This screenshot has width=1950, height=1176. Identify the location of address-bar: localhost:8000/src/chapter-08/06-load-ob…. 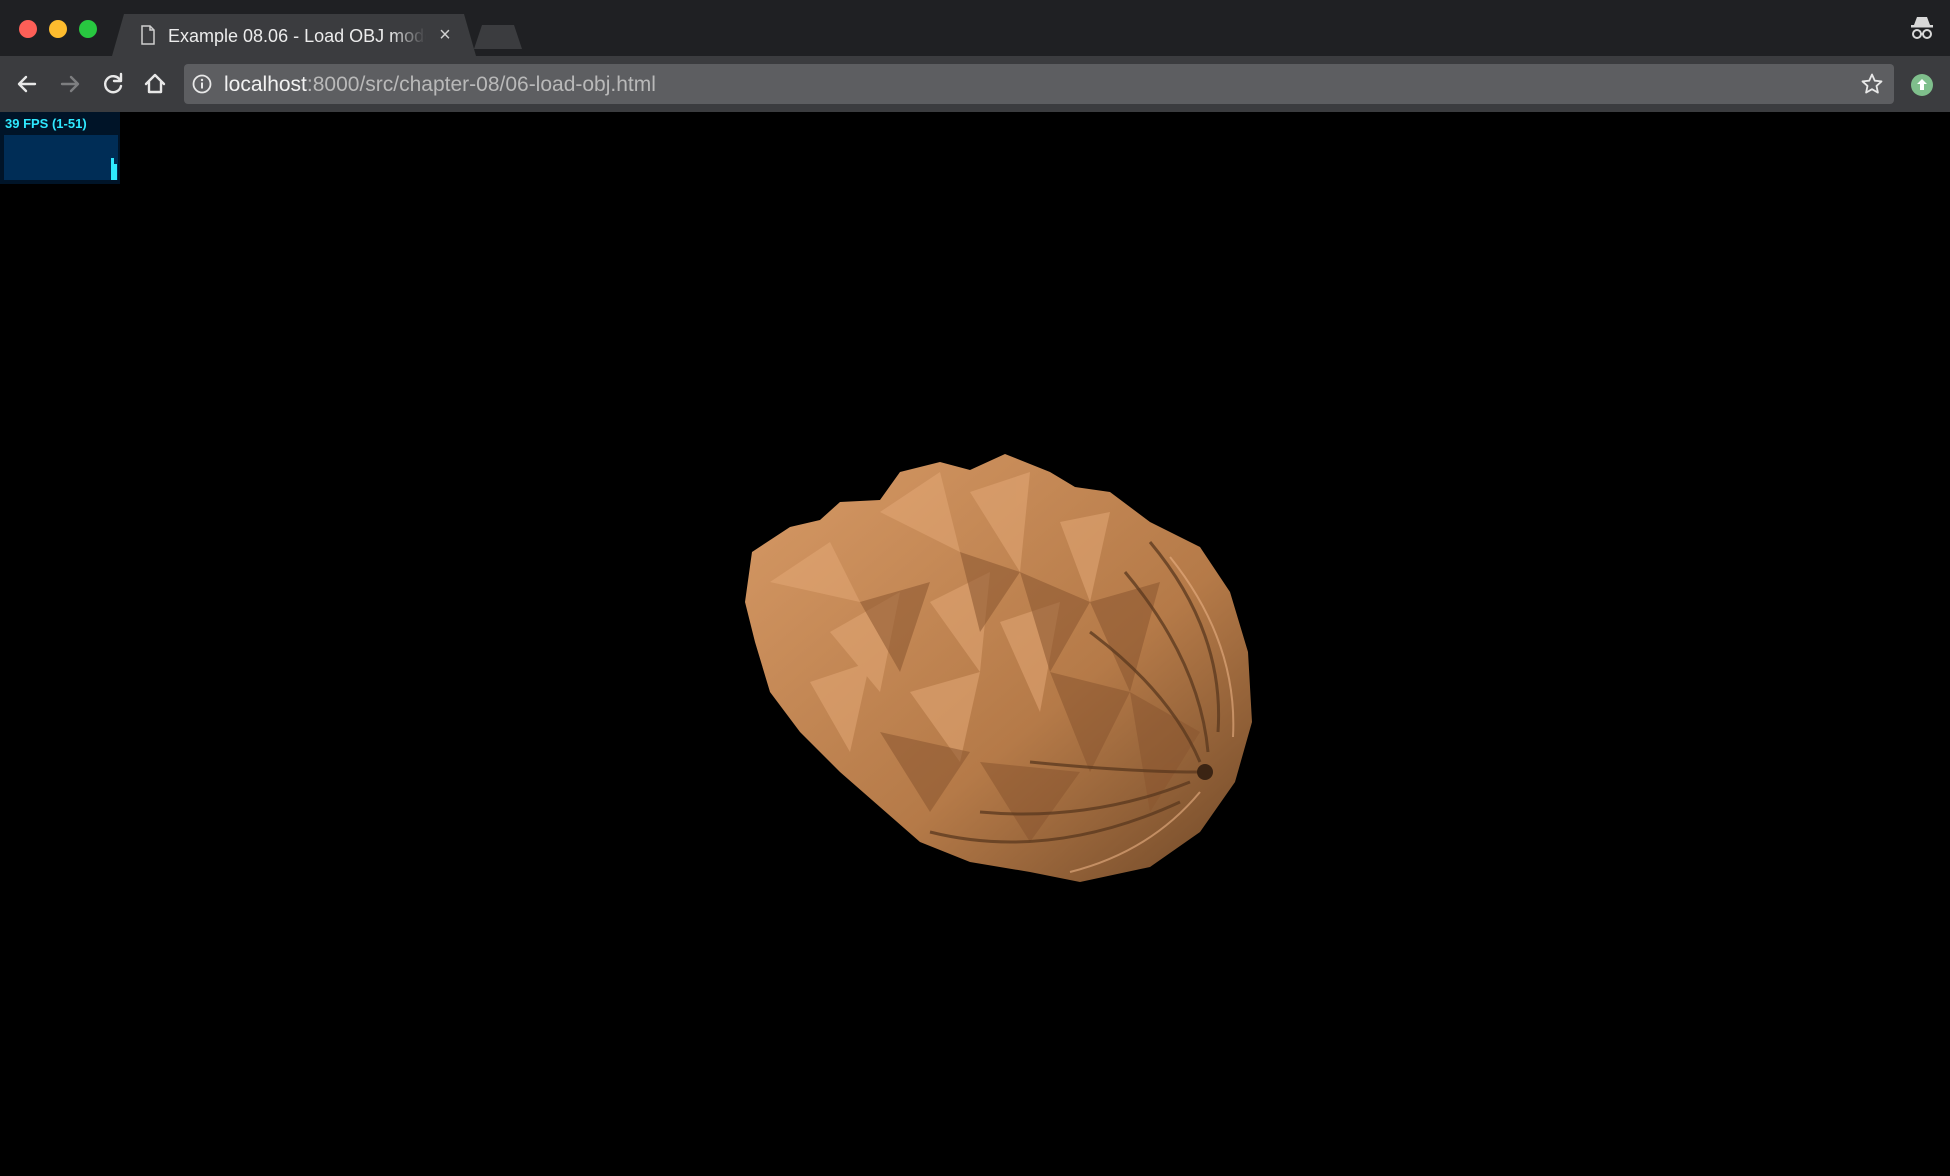
(1039, 84).